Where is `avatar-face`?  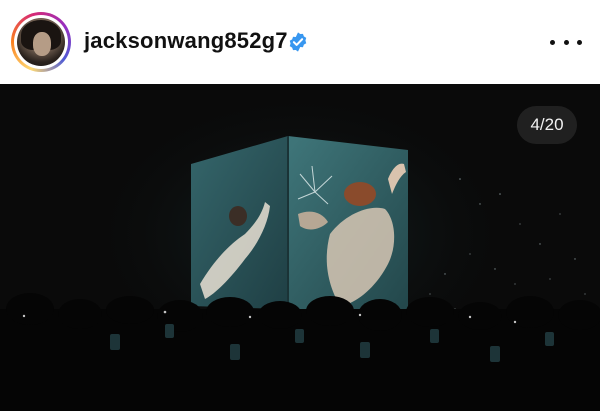 avatar-face is located at coordinates (42, 44).